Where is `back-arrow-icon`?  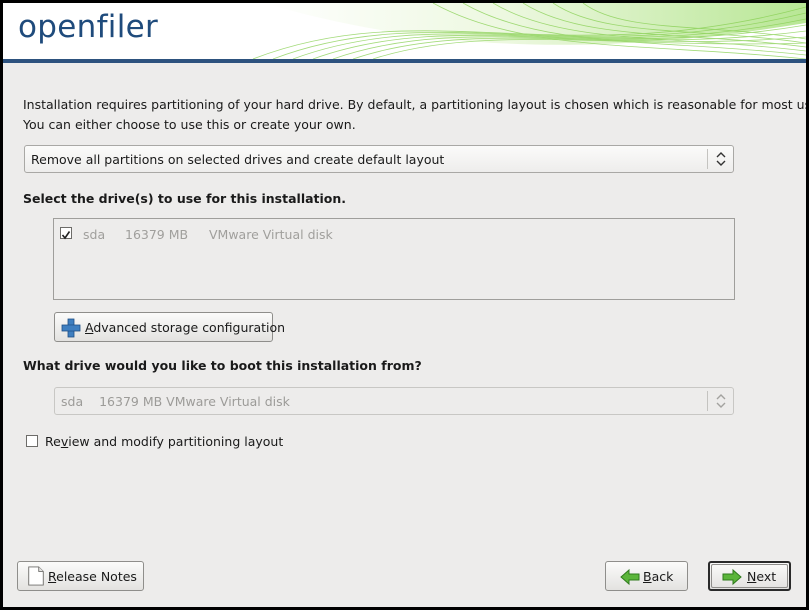 back-arrow-icon is located at coordinates (630, 577).